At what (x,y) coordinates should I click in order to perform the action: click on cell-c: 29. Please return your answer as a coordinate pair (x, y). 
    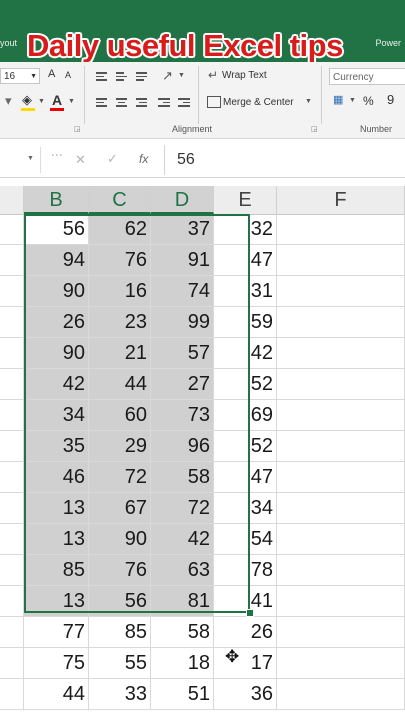
    Looking at the image, I should click on (120, 446).